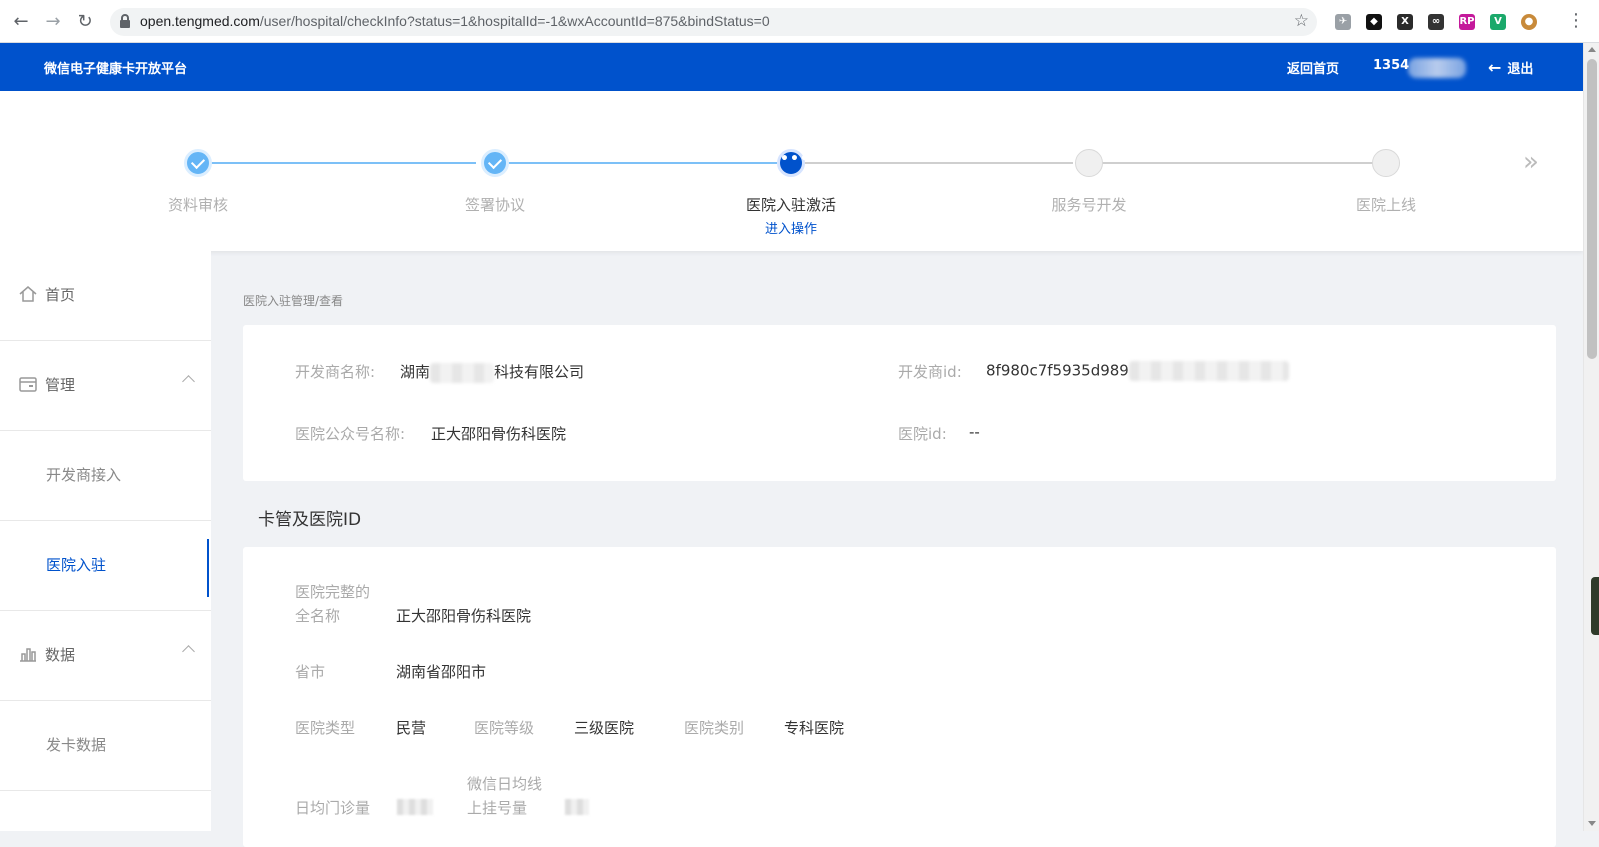 Image resolution: width=1599 pixels, height=847 pixels. Describe the element at coordinates (28, 294) in the screenshot. I see `home-icon` at that location.